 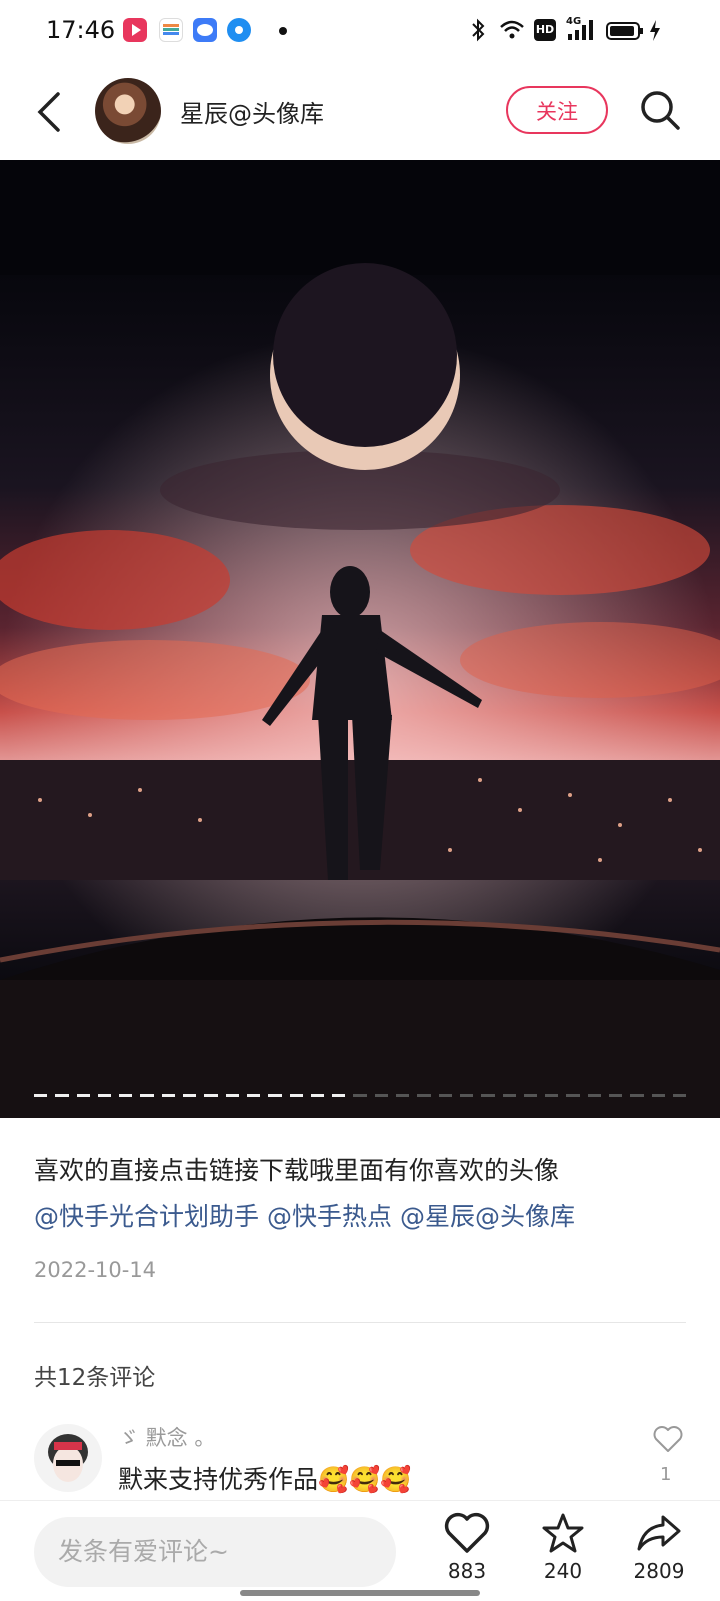 What do you see at coordinates (545, 30) in the screenshot?
I see `hd-icon: HD` at bounding box center [545, 30].